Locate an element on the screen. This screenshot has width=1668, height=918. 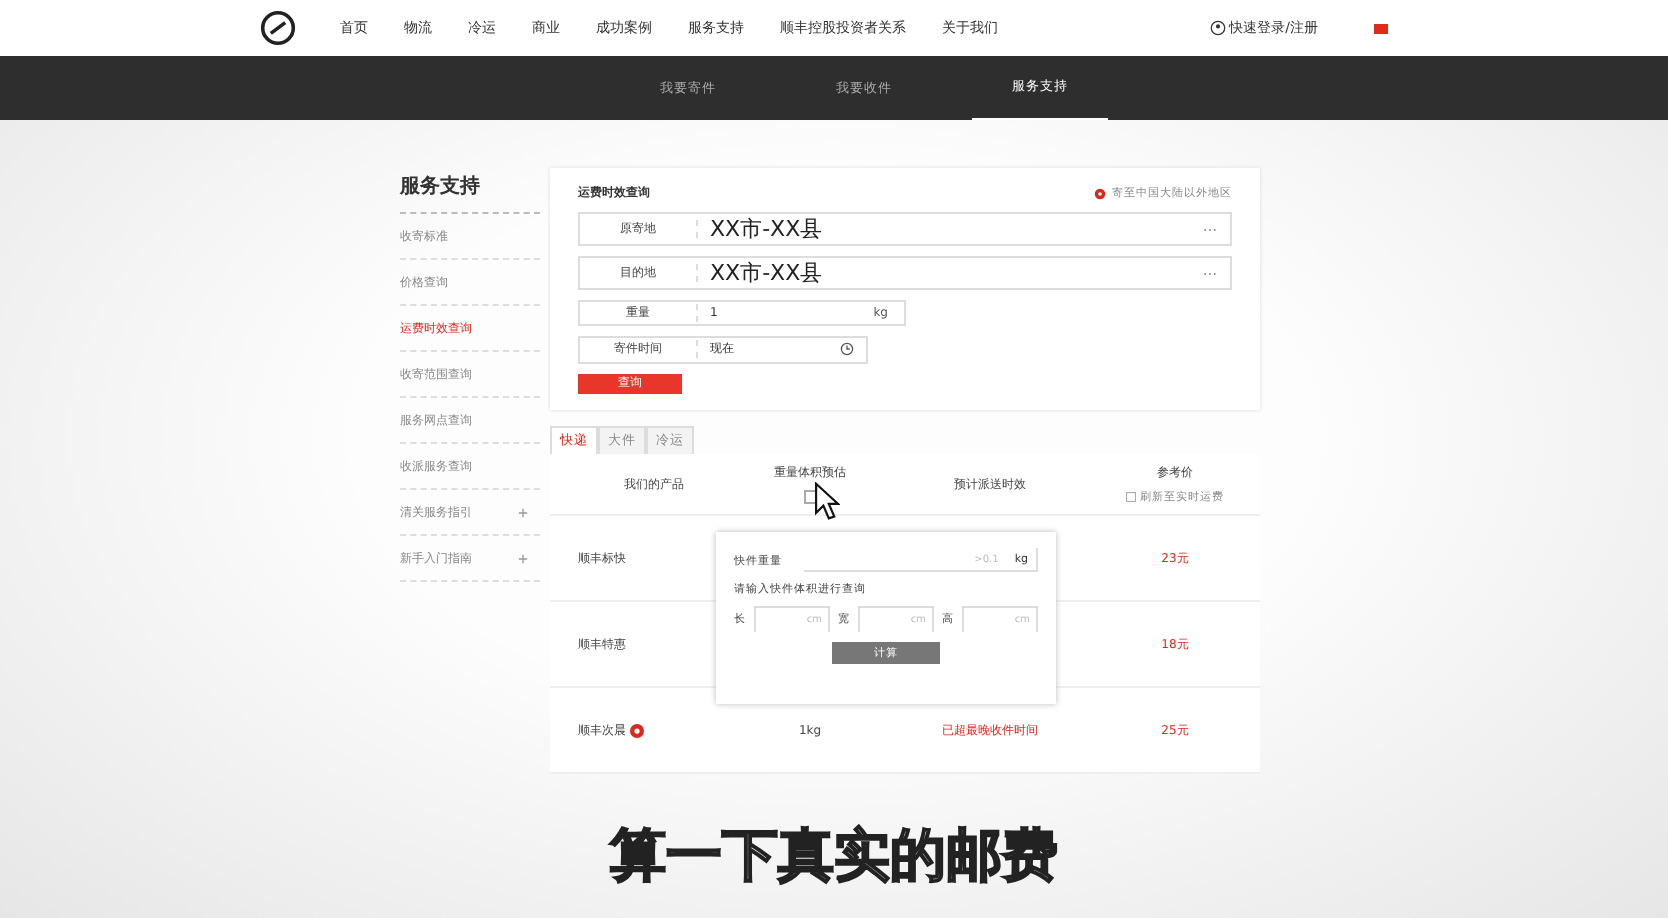
refresh-icon is located at coordinates (1131, 497).